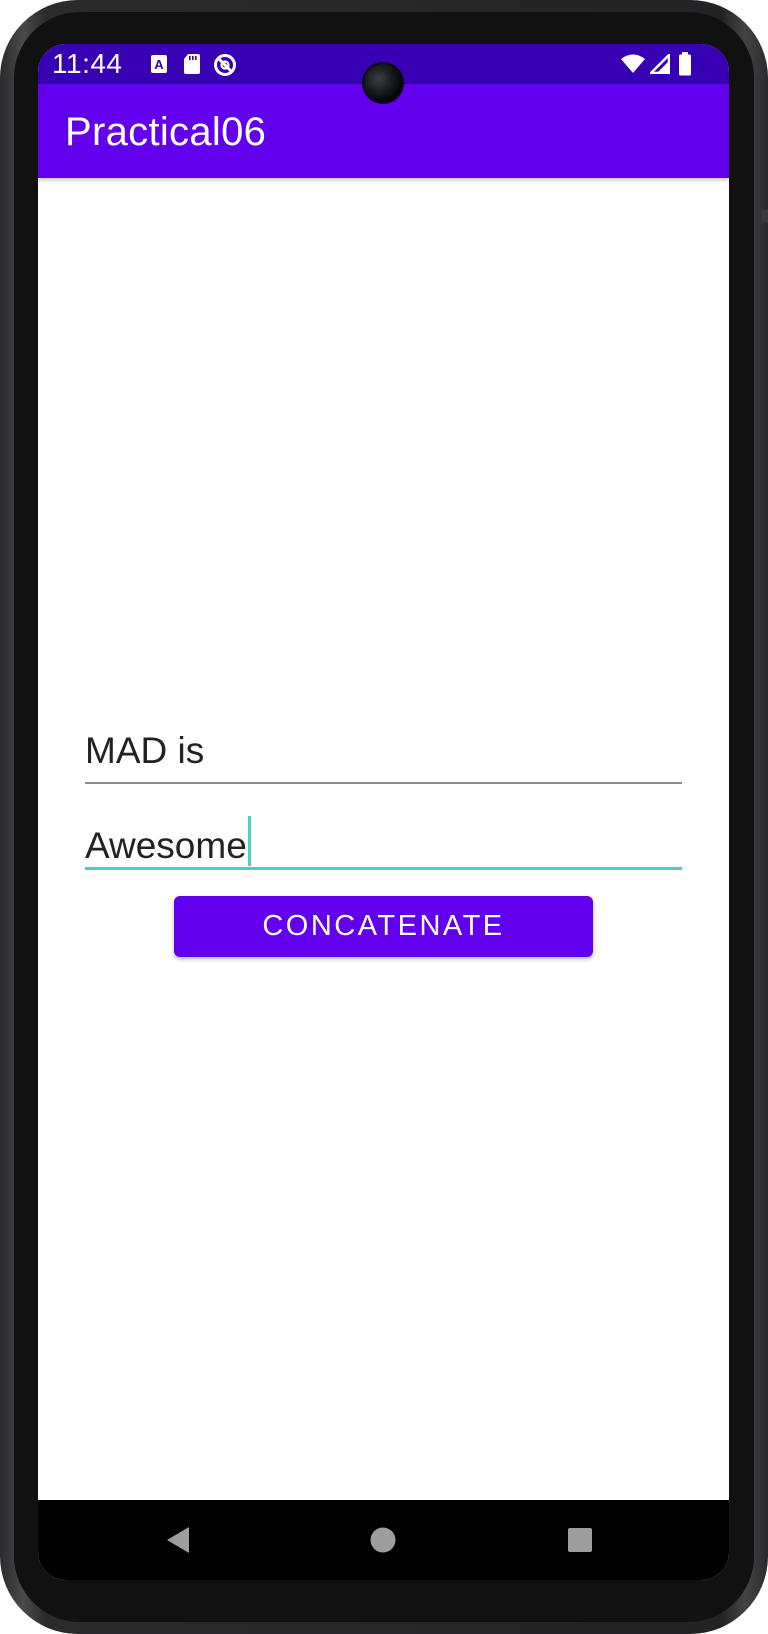 This screenshot has height=1634, width=768. What do you see at coordinates (383, 842) in the screenshot?
I see `second-text-input: Awesome` at bounding box center [383, 842].